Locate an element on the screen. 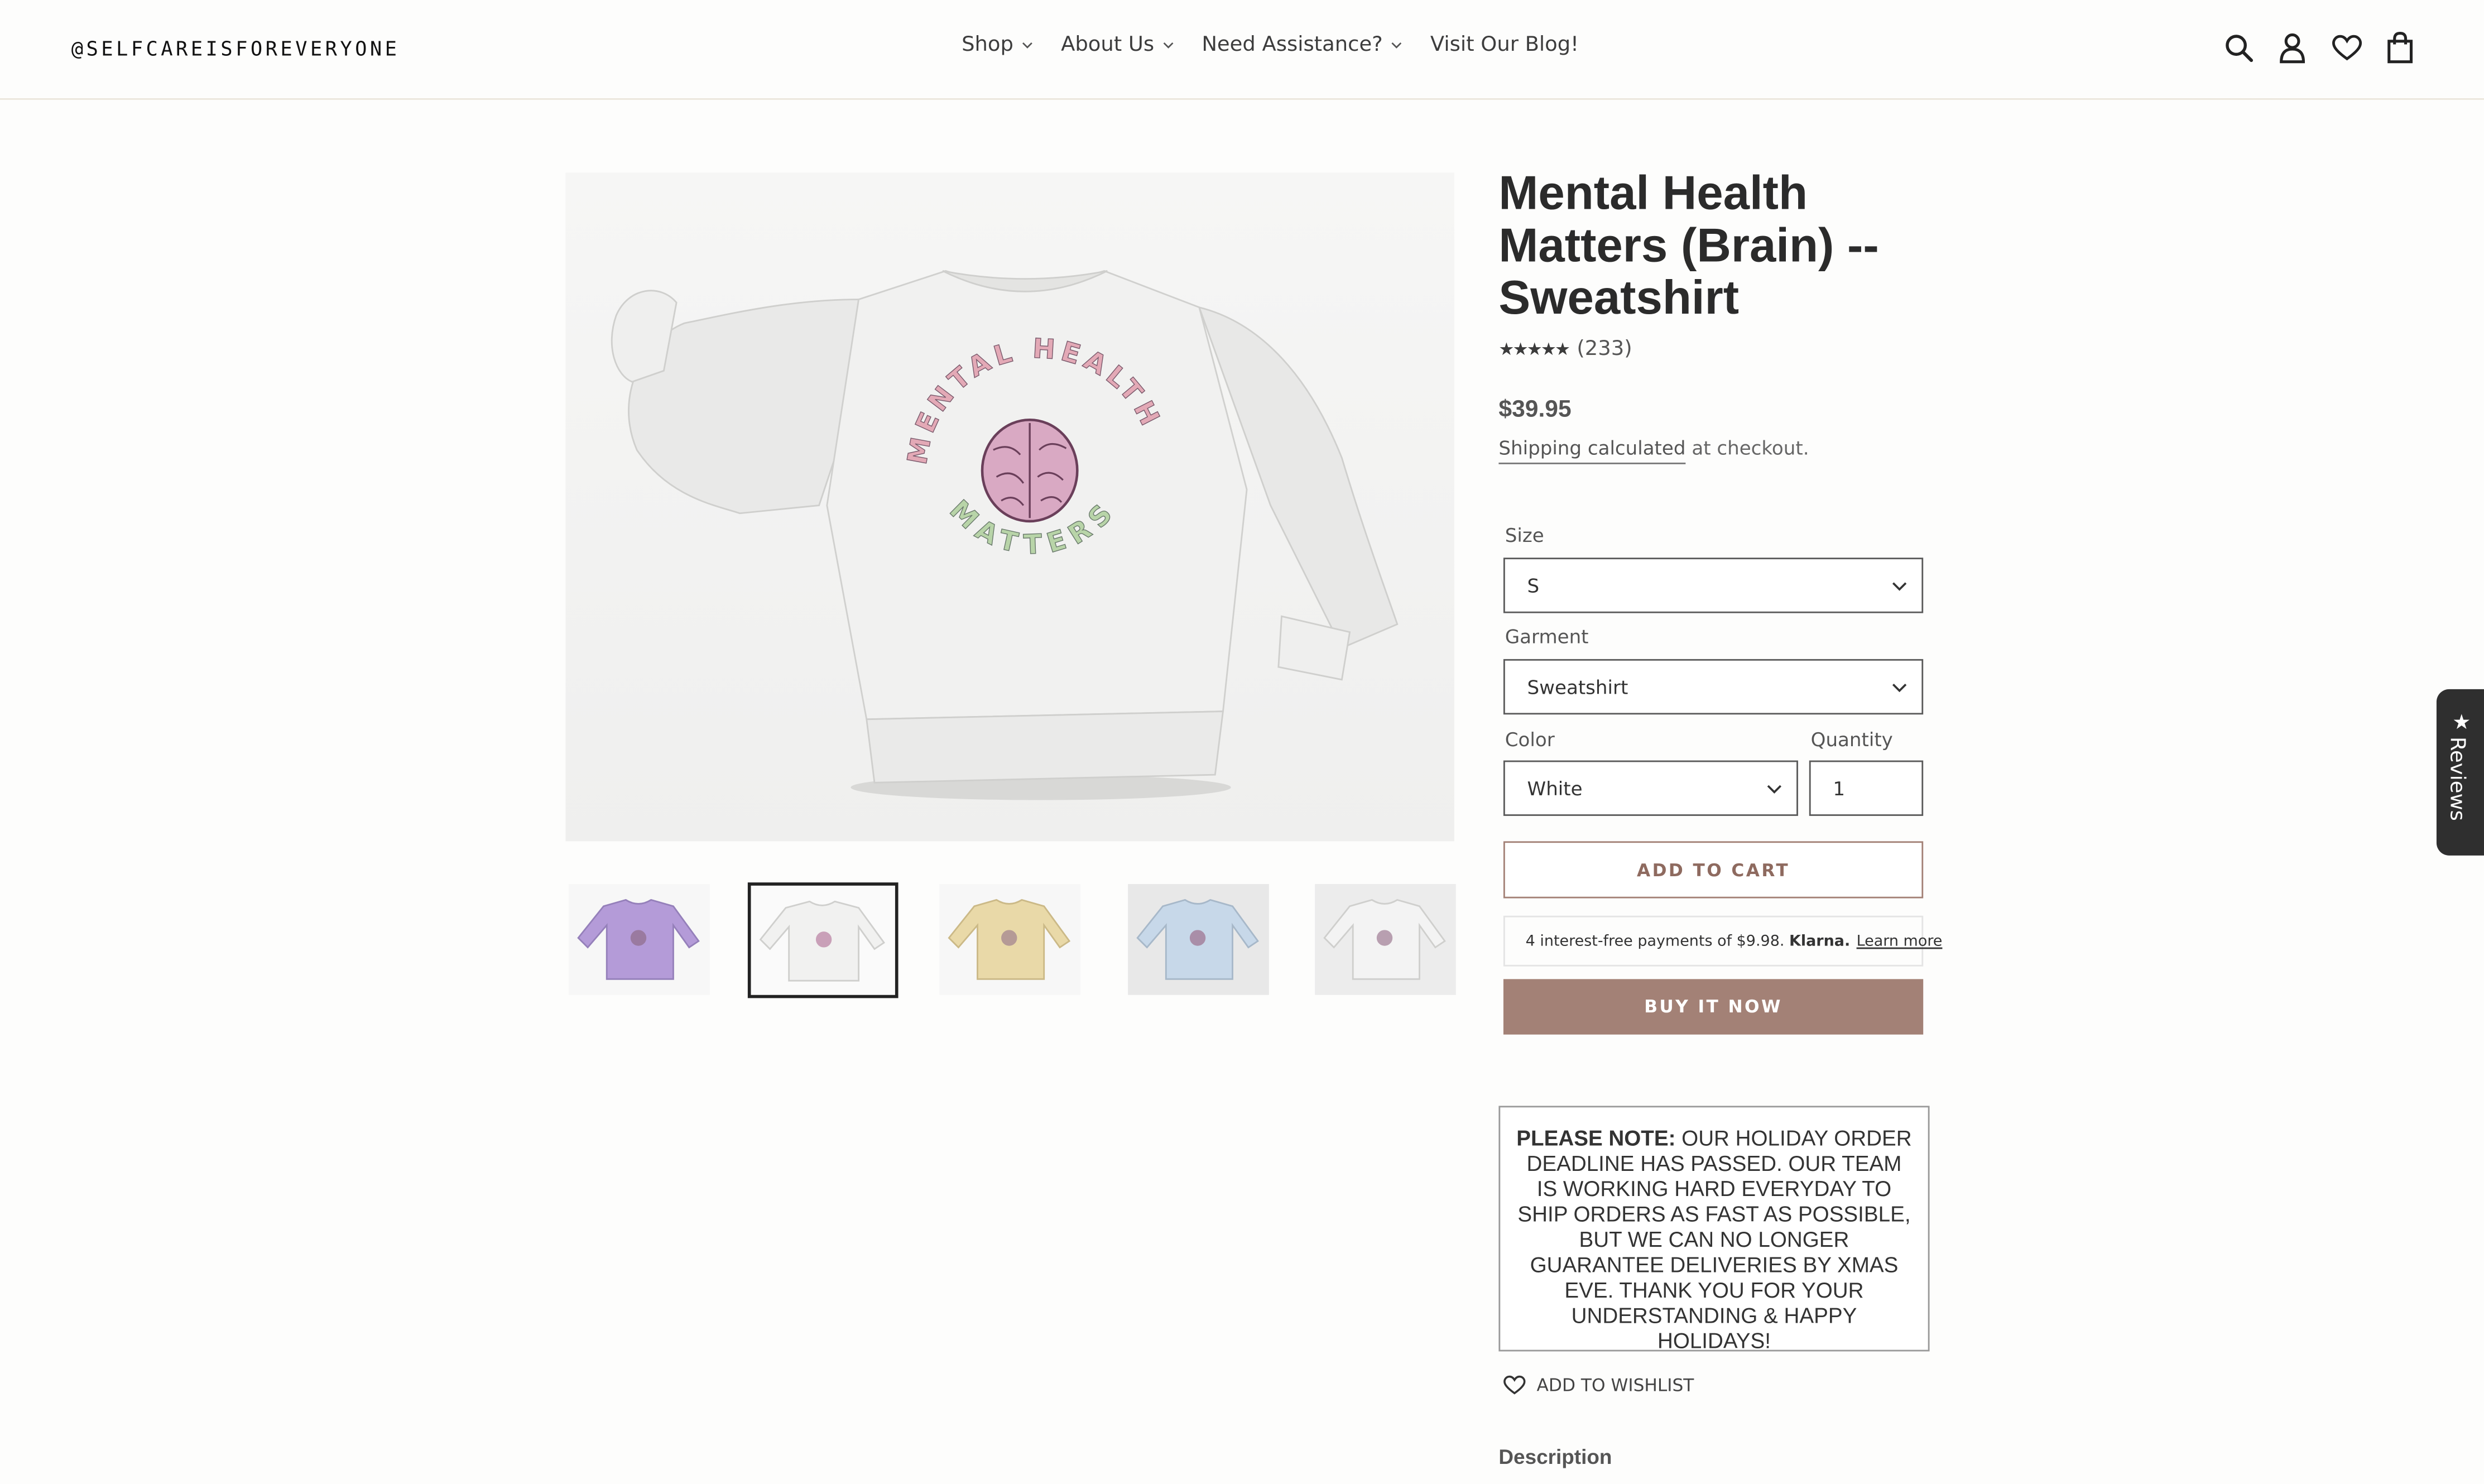 The height and width of the screenshot is (1484, 2484). reviews-tab-label: Reviews is located at coordinates (2456, 778).